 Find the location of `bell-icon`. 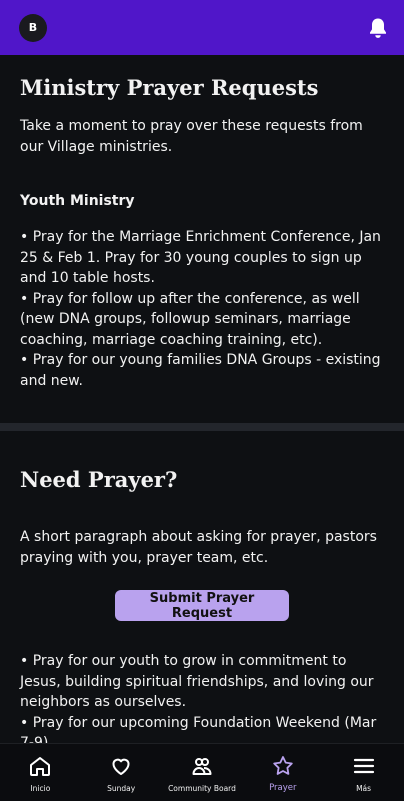

bell-icon is located at coordinates (378, 28).